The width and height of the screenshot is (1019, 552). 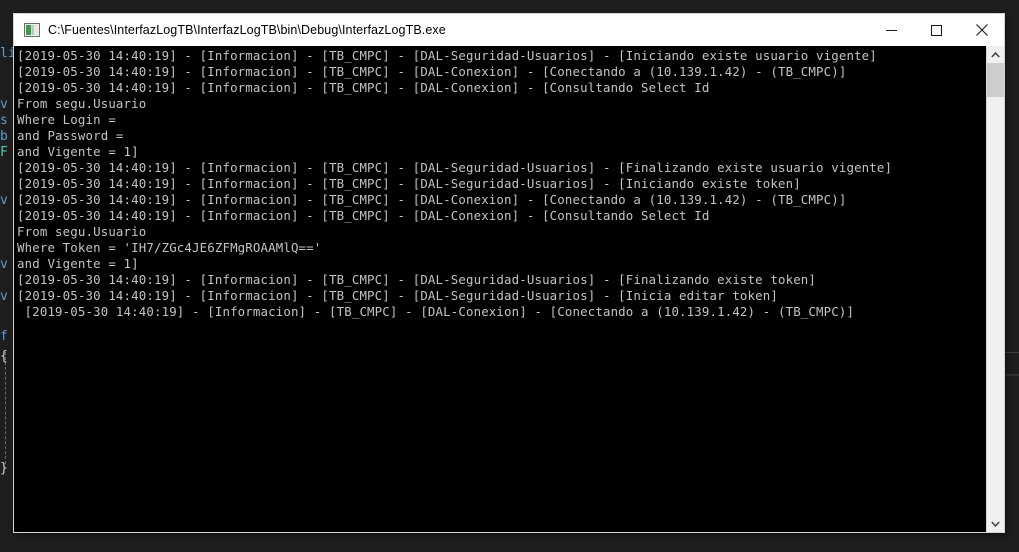 I want to click on code-fragment: {, so click(x=4, y=356).